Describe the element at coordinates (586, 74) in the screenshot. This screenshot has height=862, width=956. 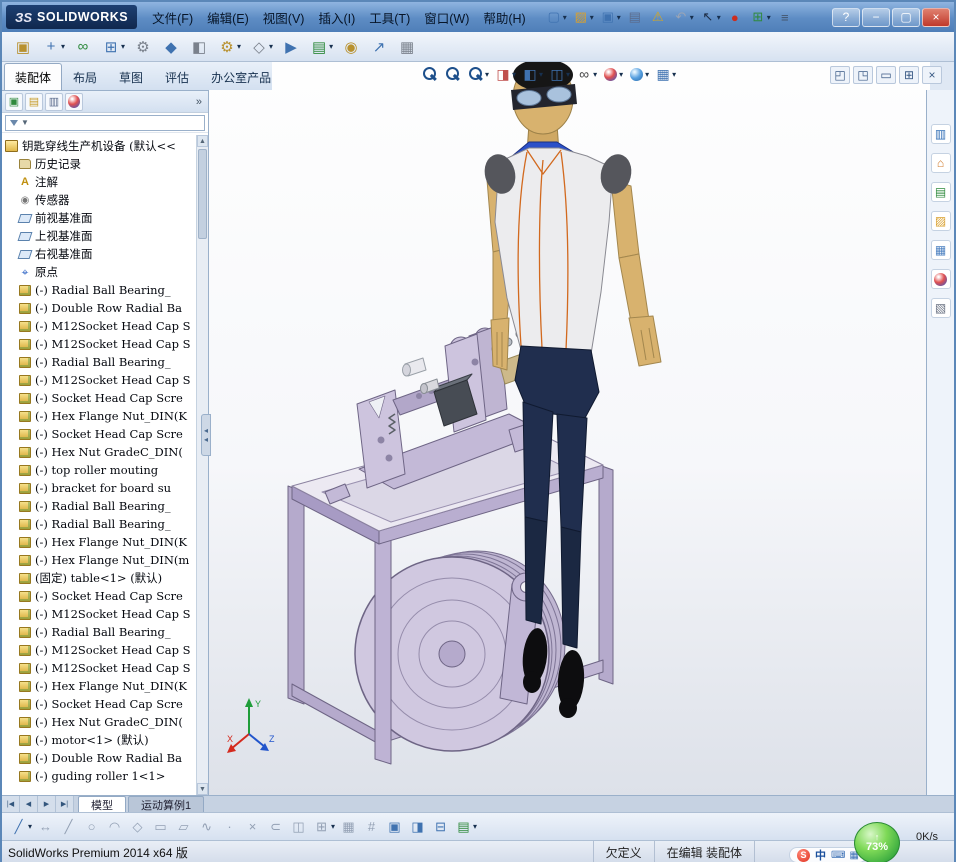
I see `heads-up-tool: ∞ ▾` at that location.